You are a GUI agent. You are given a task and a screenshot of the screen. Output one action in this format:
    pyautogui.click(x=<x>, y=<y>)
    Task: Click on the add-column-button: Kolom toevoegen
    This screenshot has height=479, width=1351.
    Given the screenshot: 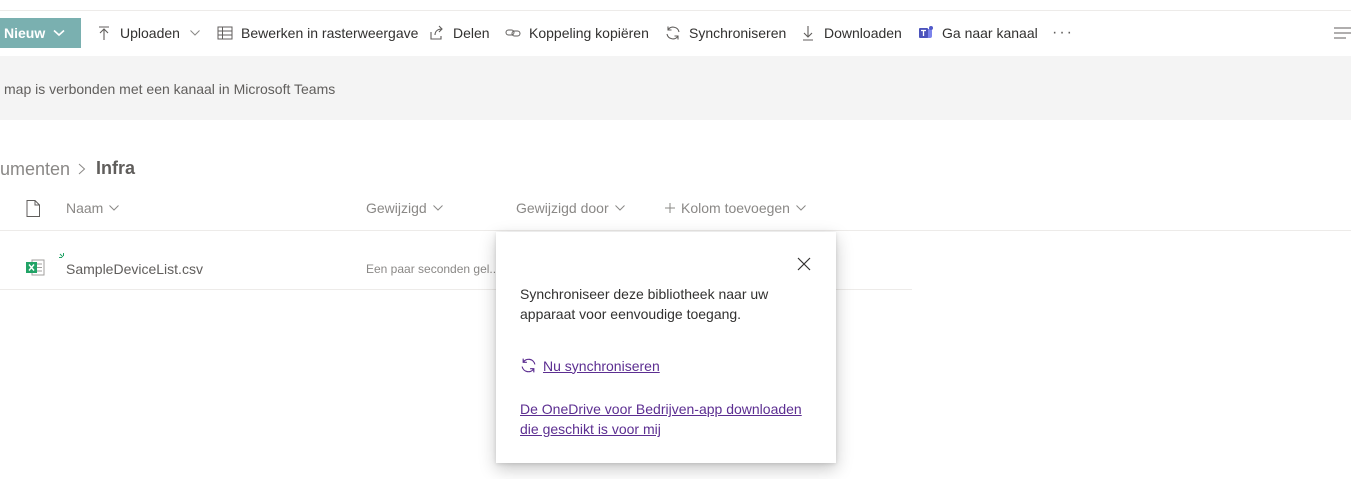 What is the action you would take?
    pyautogui.click(x=735, y=208)
    